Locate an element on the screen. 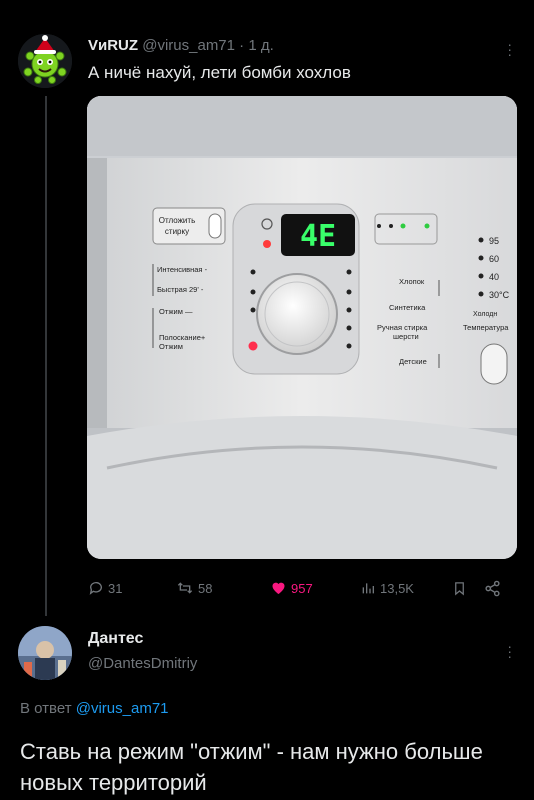  replying-to-link: @virus_am71 is located at coordinates (122, 708).